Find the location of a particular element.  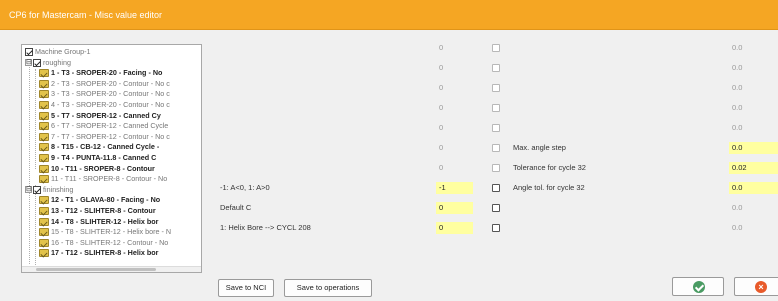

operation-label: 14 - T8 - SLIHTER-12 - Helix bor is located at coordinates (105, 221).